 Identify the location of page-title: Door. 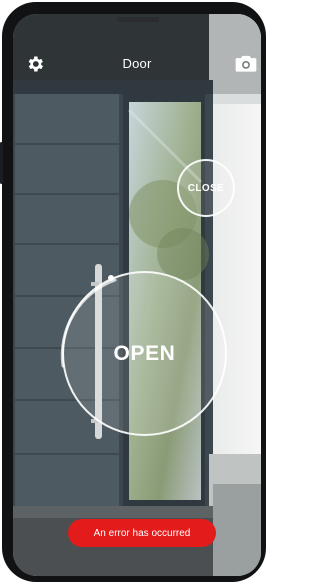
(137, 63).